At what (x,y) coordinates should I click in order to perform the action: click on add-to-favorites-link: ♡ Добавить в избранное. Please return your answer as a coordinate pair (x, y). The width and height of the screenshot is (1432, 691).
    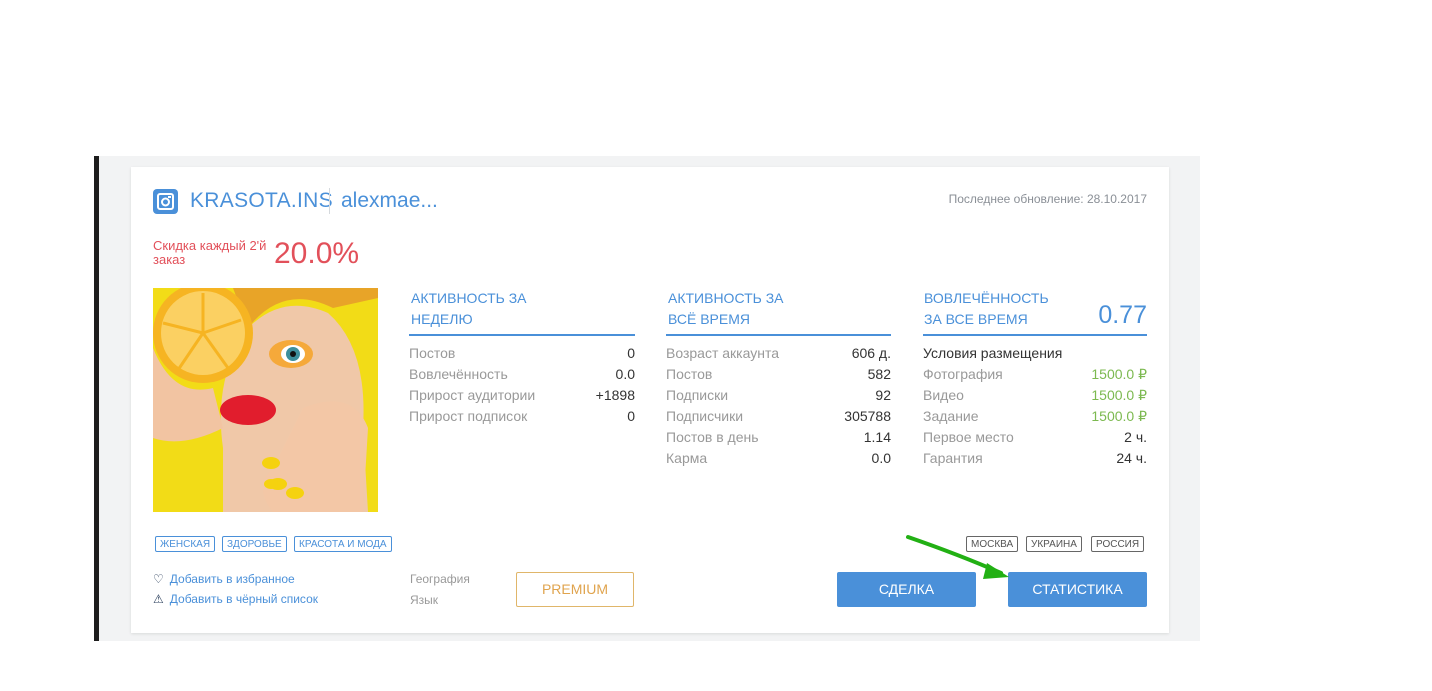
    Looking at the image, I should click on (224, 579).